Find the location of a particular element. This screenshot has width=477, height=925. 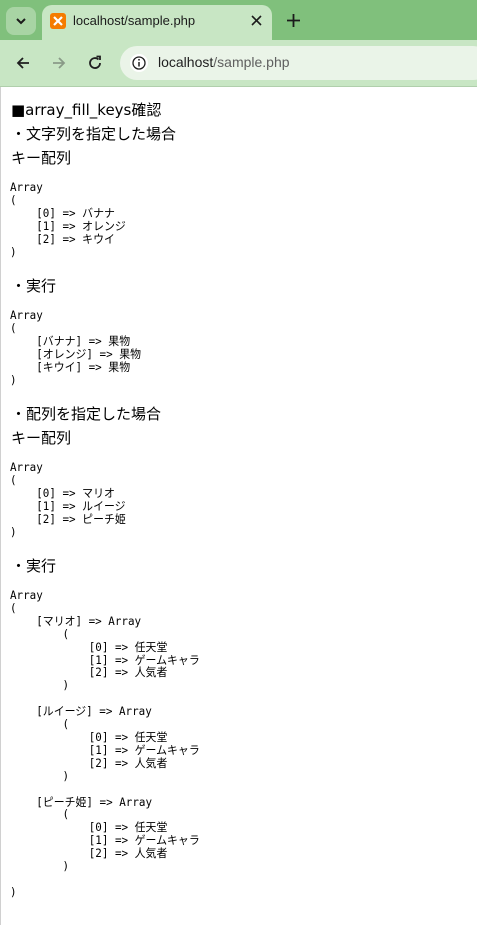

url-path: /sample.php is located at coordinates (251, 62).